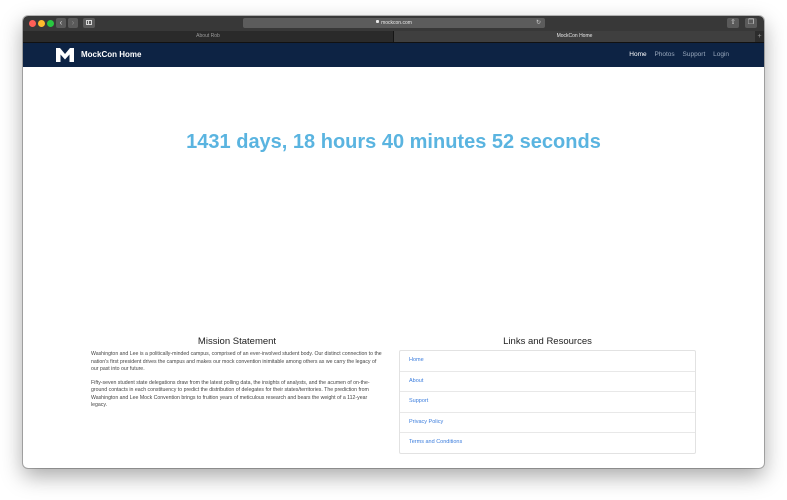  I want to click on new-tab-button: +, so click(759, 36).